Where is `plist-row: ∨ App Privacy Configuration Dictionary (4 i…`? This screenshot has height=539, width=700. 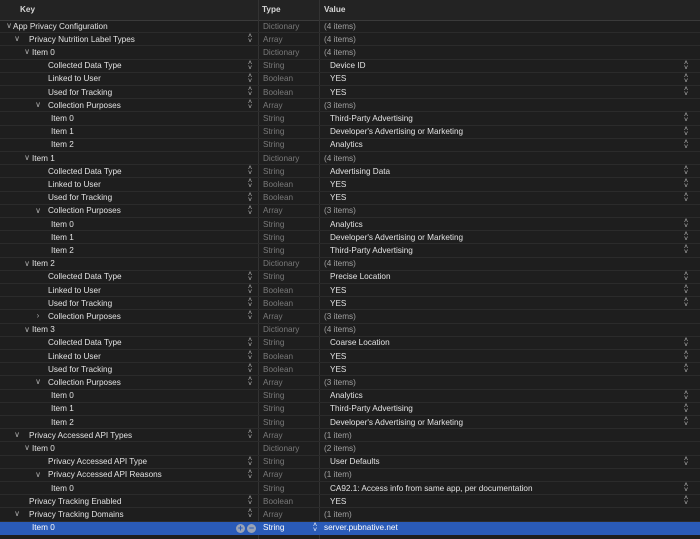
plist-row: ∨ App Privacy Configuration Dictionary (4 i… is located at coordinates (350, 27).